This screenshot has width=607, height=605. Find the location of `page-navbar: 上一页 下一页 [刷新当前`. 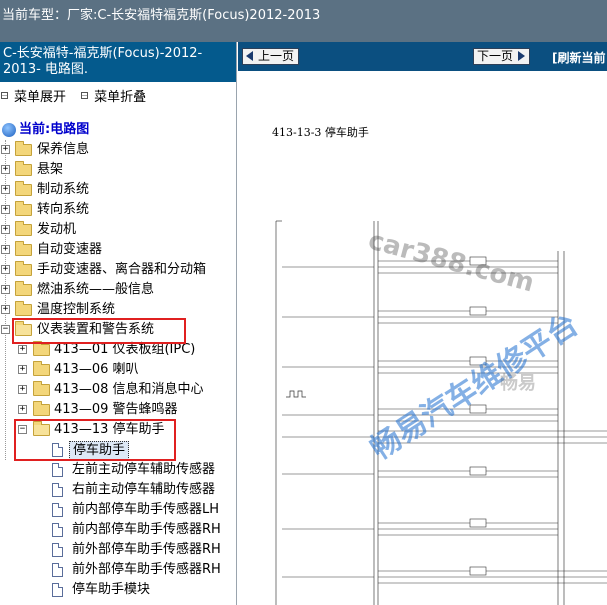

page-navbar: 上一页 下一页 [刷新当前 is located at coordinates (422, 56).